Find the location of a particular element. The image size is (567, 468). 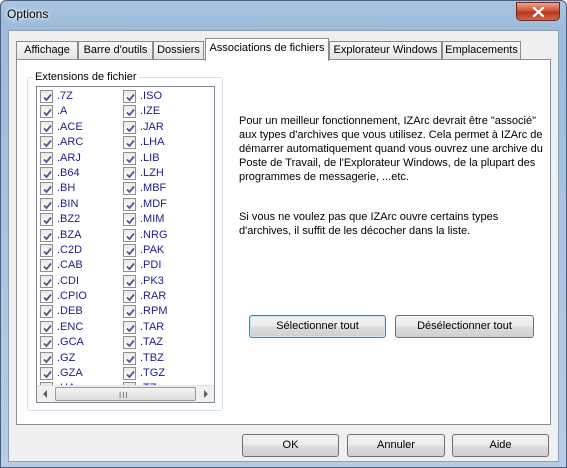

extension-label: .7Z is located at coordinates (65, 96).